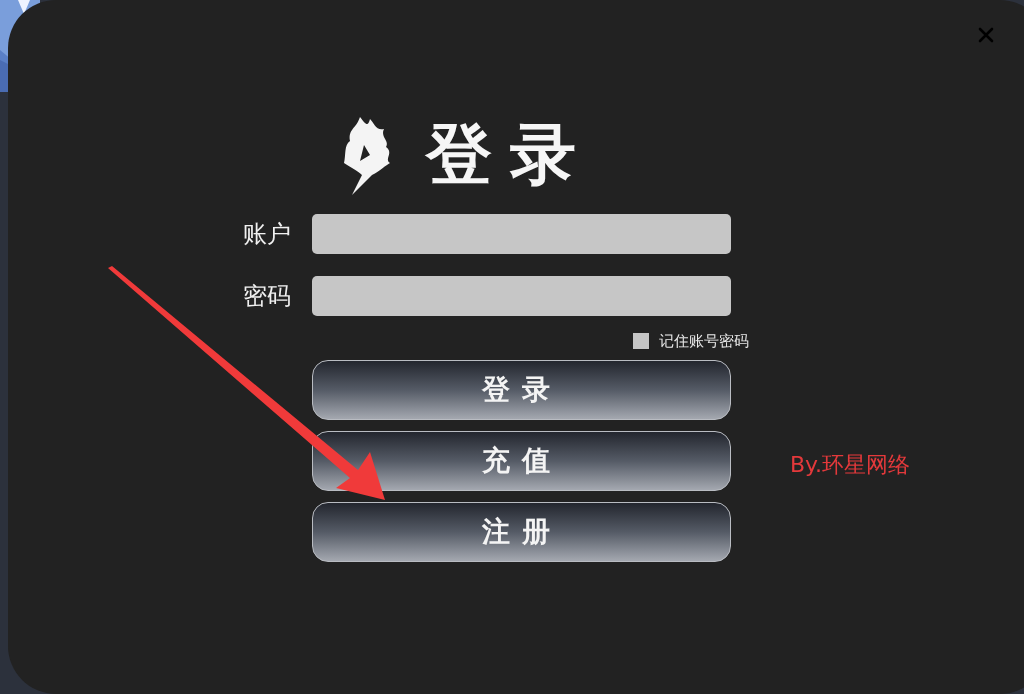 The width and height of the screenshot is (1024, 694). I want to click on dialog-title: 登录, so click(510, 155).